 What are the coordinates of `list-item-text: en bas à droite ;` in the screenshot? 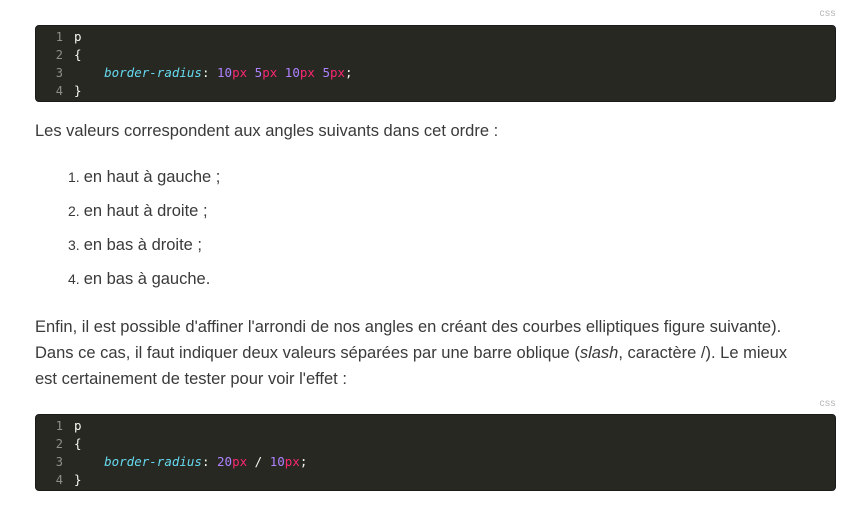 It's located at (143, 245).